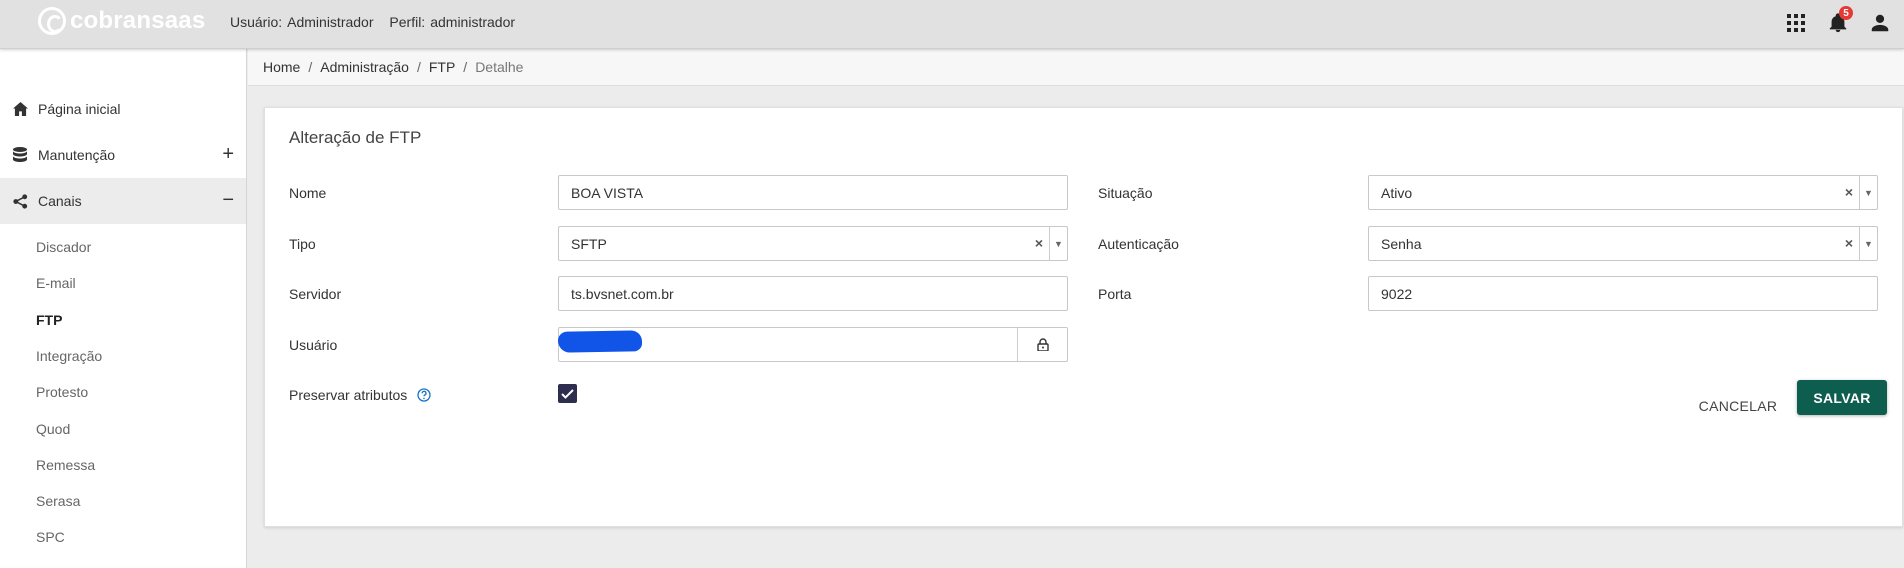 This screenshot has height=568, width=1904. Describe the element at coordinates (77, 155) in the screenshot. I see `sidebar-item-label: Manutenção` at that location.